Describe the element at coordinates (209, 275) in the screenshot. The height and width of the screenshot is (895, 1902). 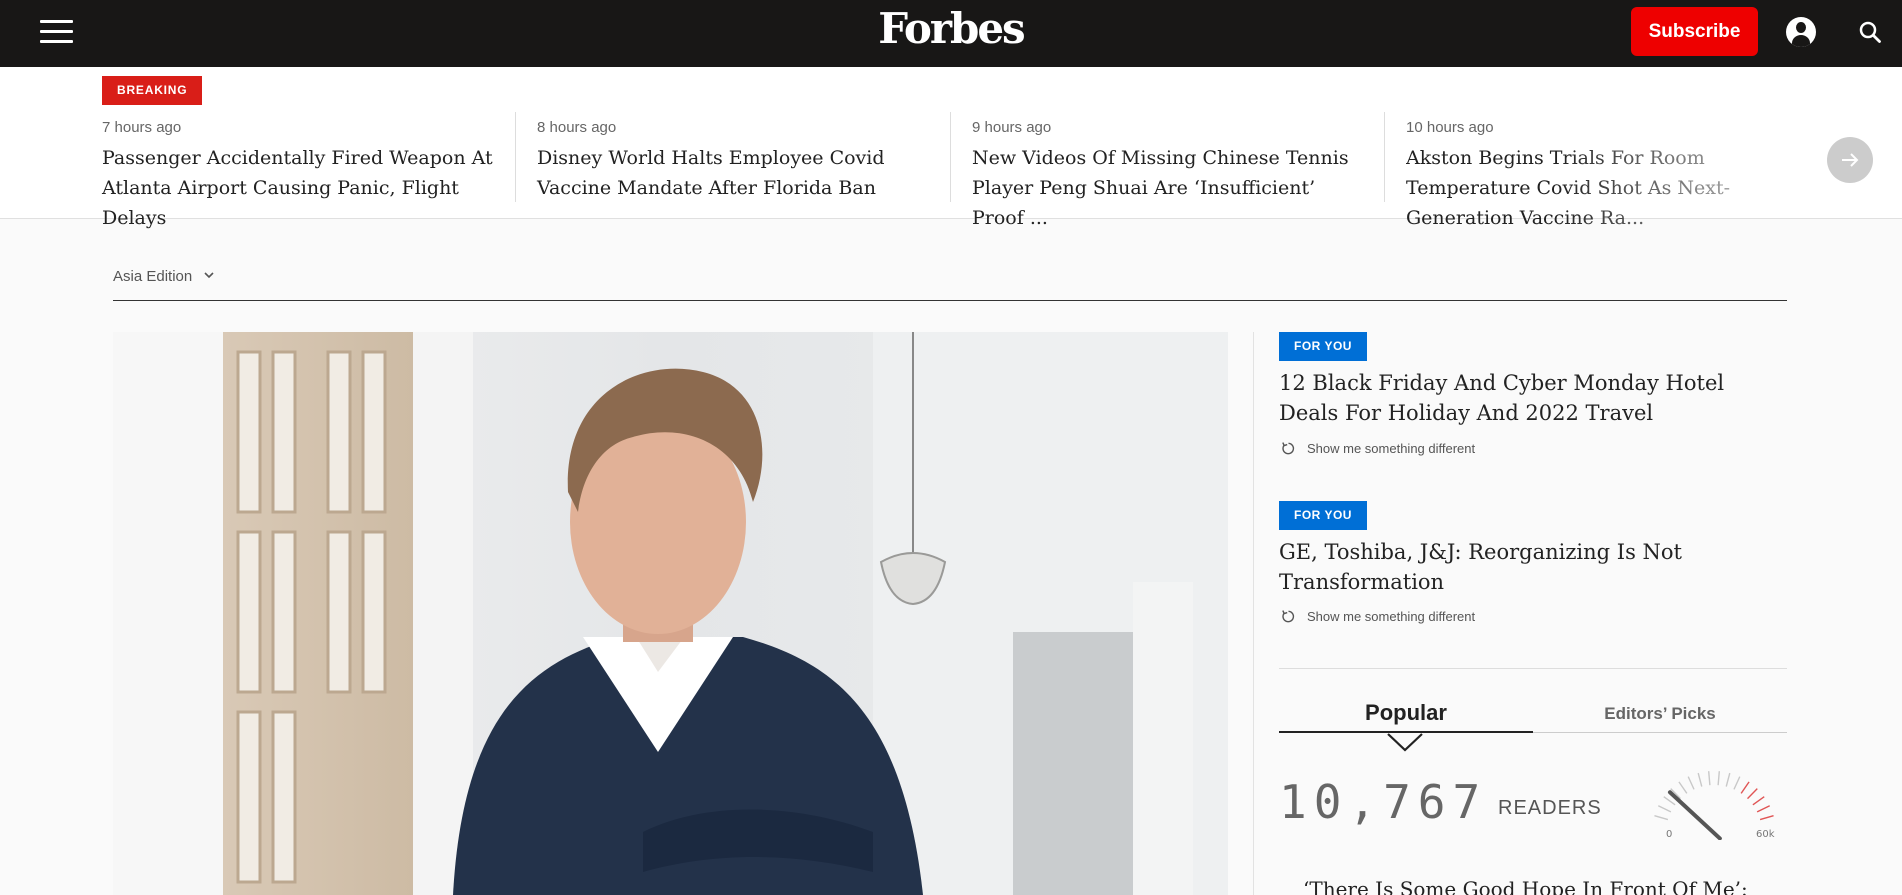
I see `chevron-down-icon` at that location.